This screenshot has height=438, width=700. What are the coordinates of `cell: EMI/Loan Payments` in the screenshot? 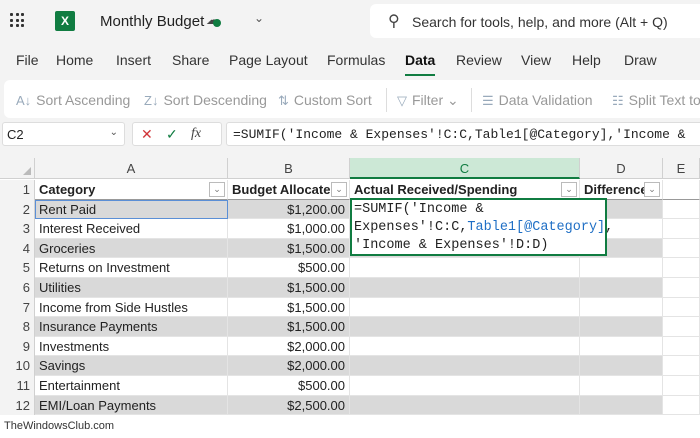 It's located at (131, 405).